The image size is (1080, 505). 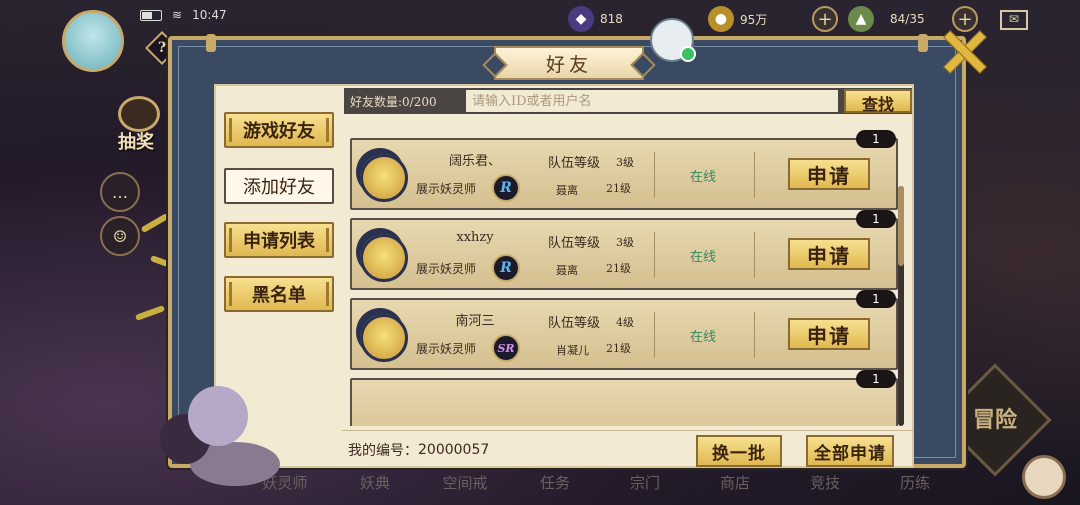 What do you see at coordinates (555, 482) in the screenshot?
I see `nav-item: 任务` at bounding box center [555, 482].